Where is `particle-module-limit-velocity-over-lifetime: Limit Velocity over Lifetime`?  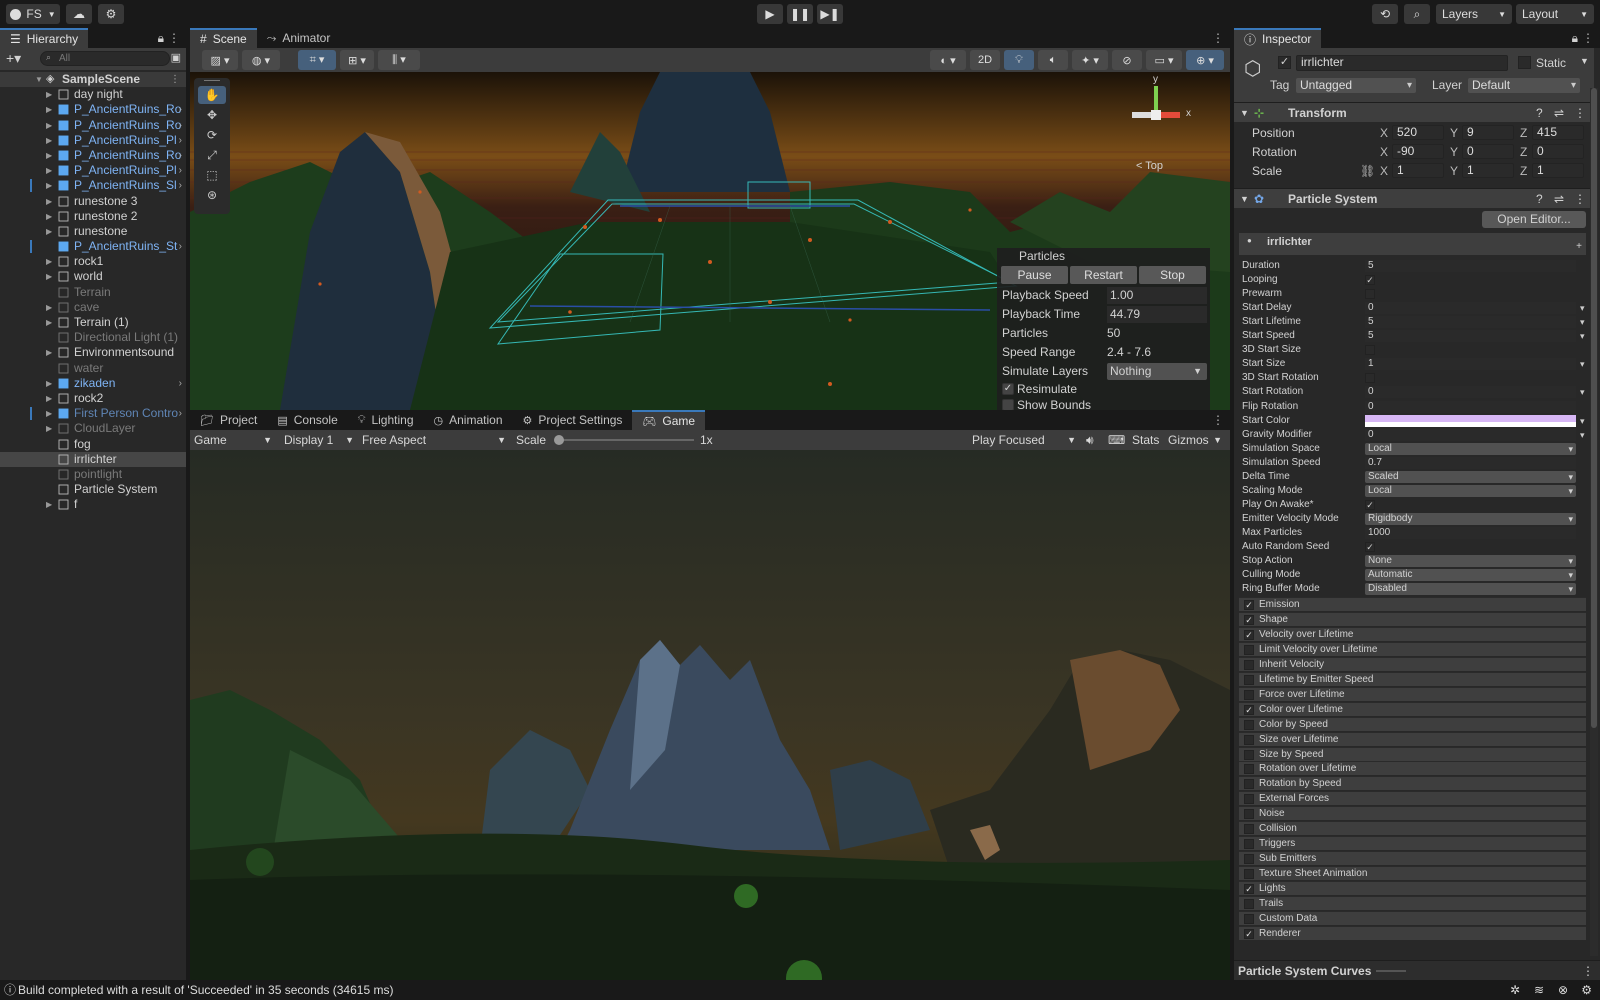
particle-module-limit-velocity-over-lifetime: Limit Velocity over Lifetime is located at coordinates (1412, 648).